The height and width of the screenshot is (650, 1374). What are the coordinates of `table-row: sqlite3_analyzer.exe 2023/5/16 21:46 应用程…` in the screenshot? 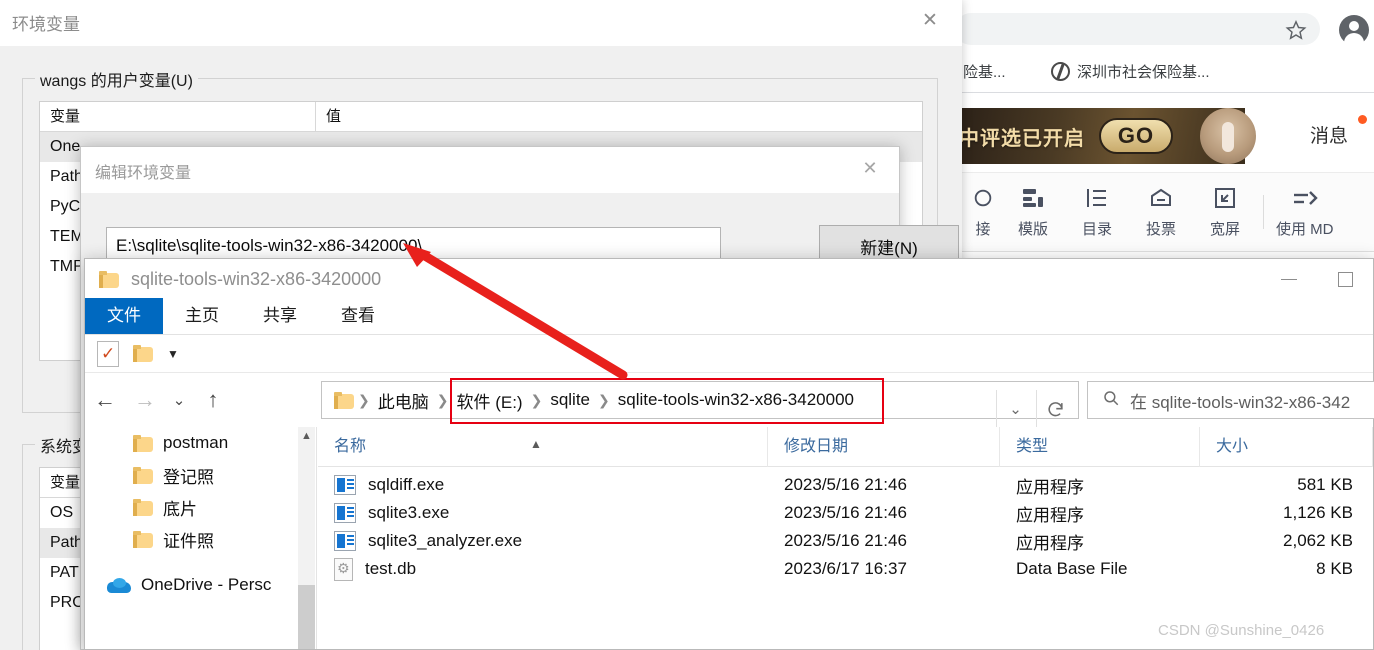 It's located at (845, 541).